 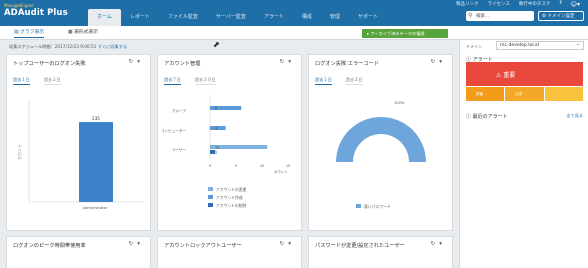 I want to click on table-view-tab: ▦ 表形式表示, so click(x=83, y=31).